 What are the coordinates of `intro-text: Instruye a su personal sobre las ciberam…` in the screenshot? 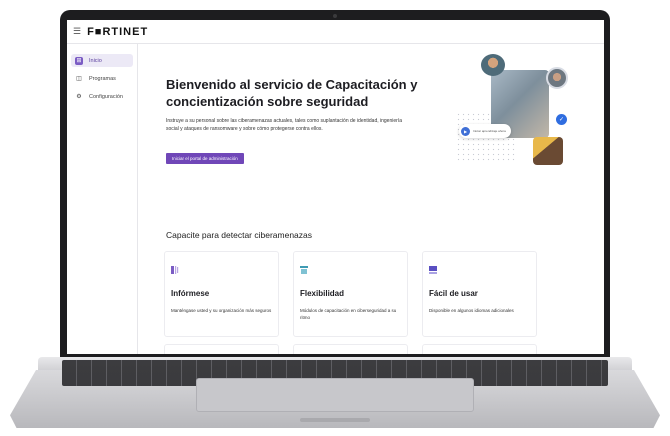 It's located at (284, 125).